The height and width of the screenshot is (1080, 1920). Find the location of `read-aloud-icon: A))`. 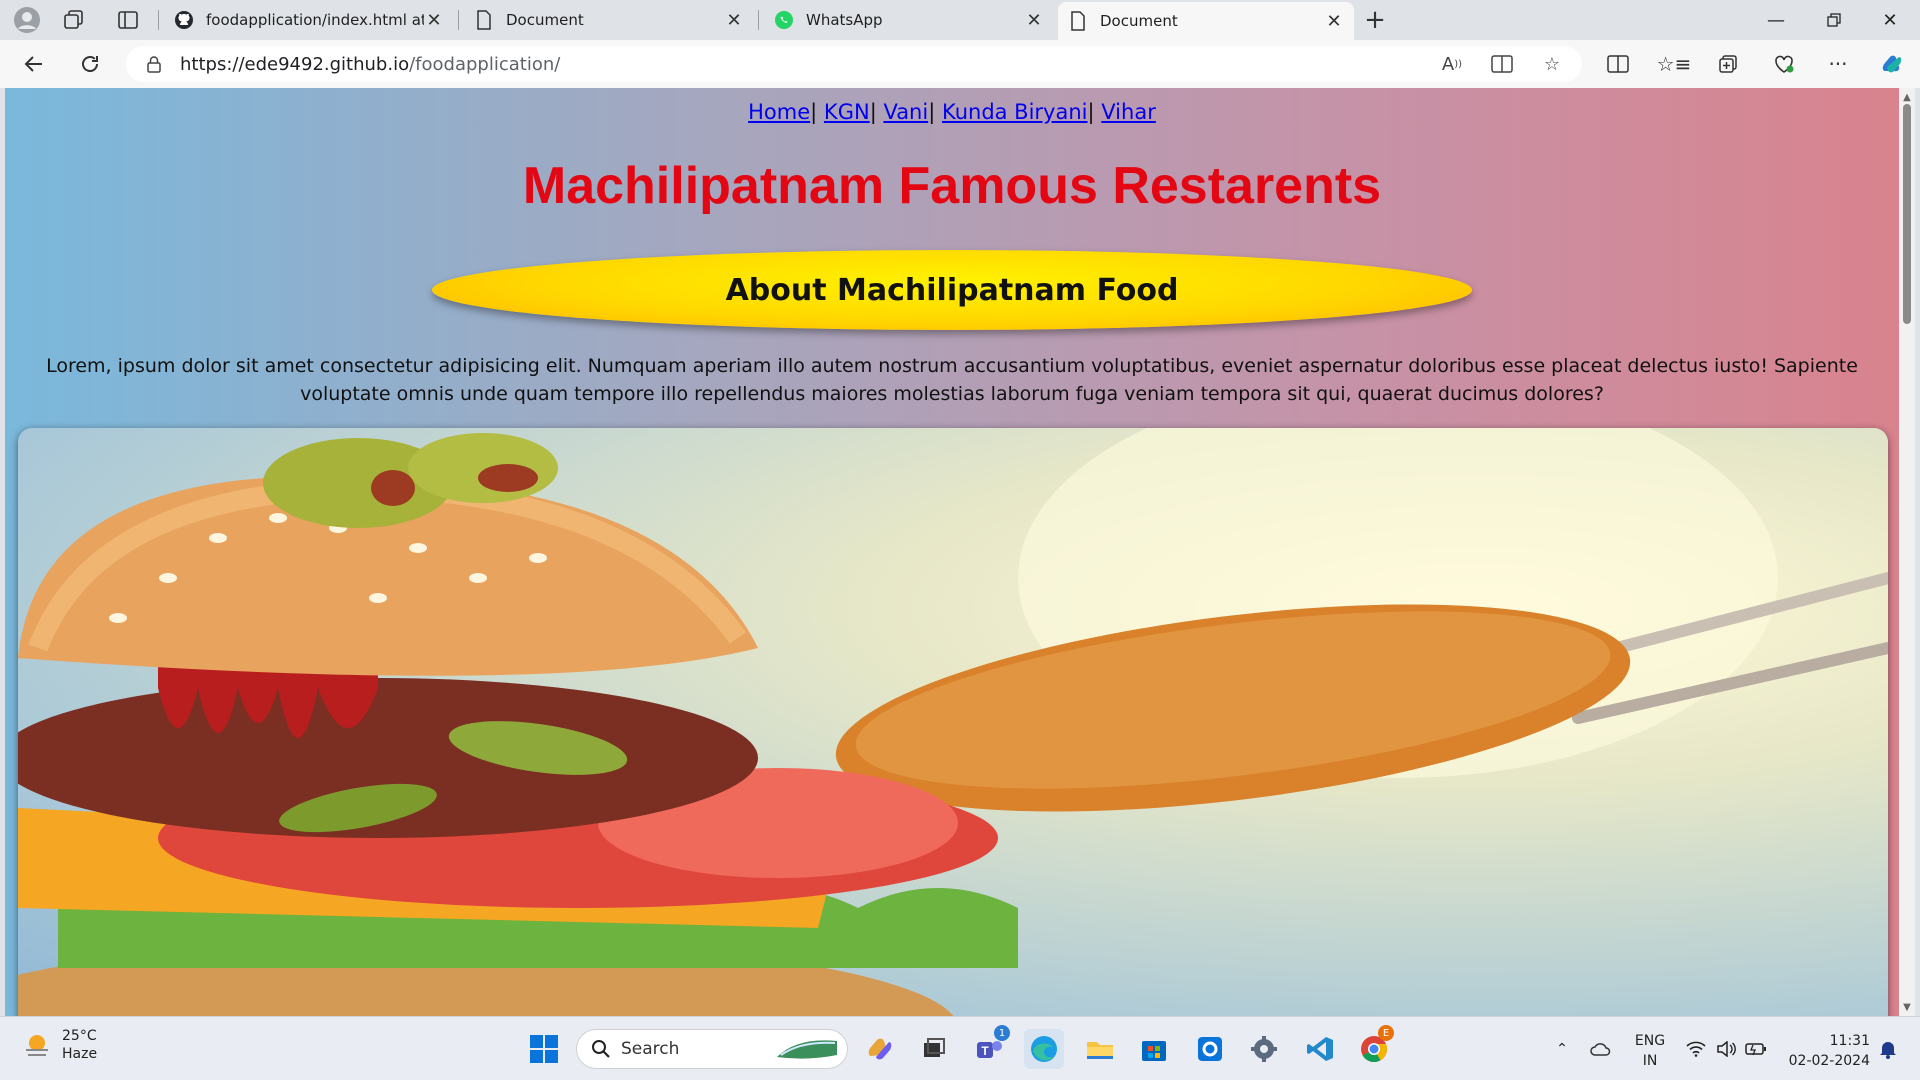

read-aloud-icon: A)) is located at coordinates (1452, 64).